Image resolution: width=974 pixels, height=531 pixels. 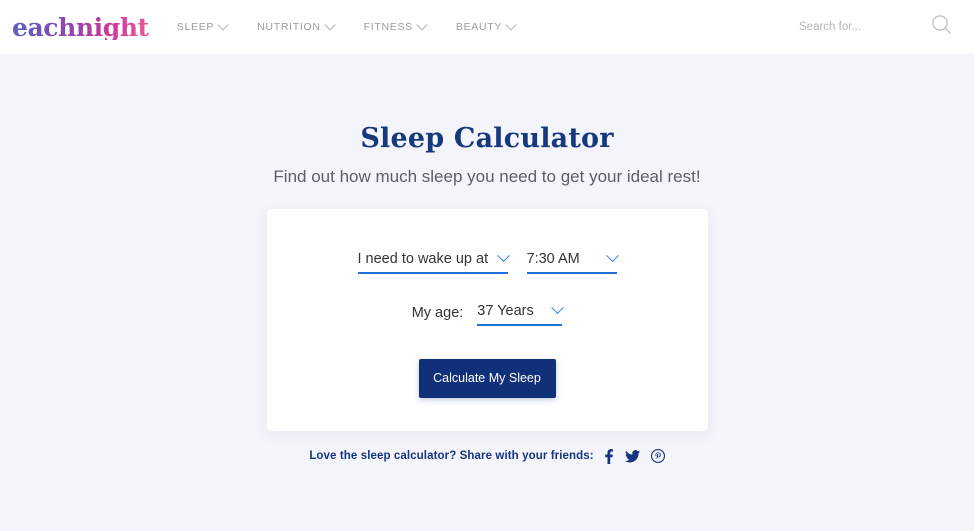 I want to click on header-search-area, so click(x=880, y=27).